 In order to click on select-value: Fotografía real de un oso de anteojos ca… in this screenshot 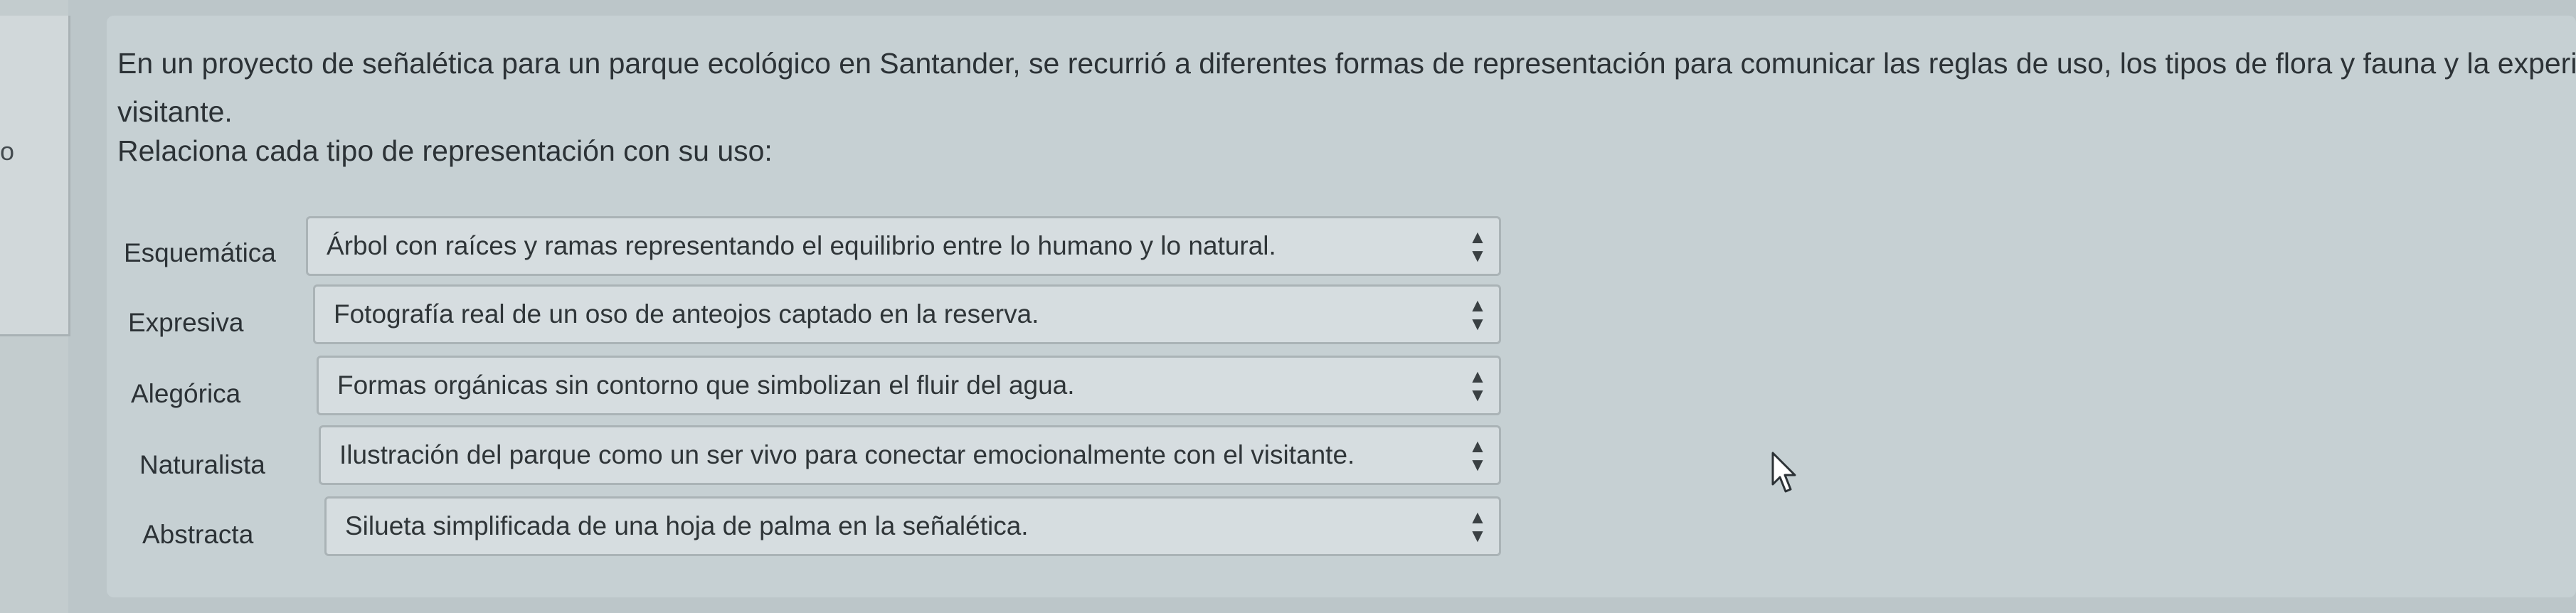, I will do `click(686, 314)`.